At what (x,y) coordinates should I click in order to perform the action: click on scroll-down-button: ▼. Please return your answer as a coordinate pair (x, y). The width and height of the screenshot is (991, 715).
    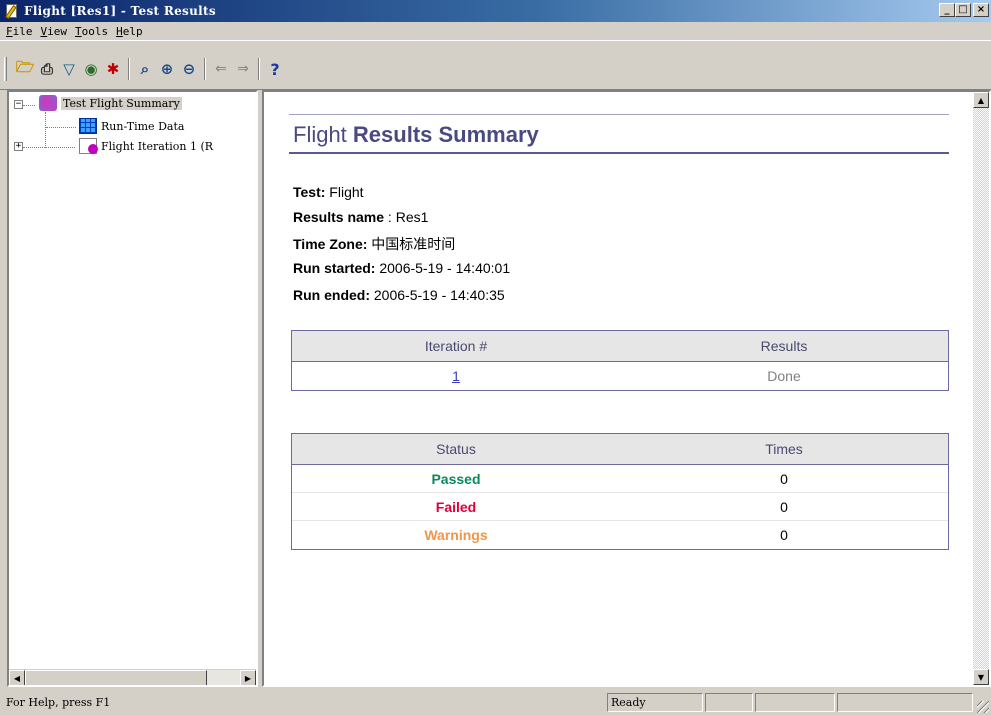
    Looking at the image, I should click on (981, 677).